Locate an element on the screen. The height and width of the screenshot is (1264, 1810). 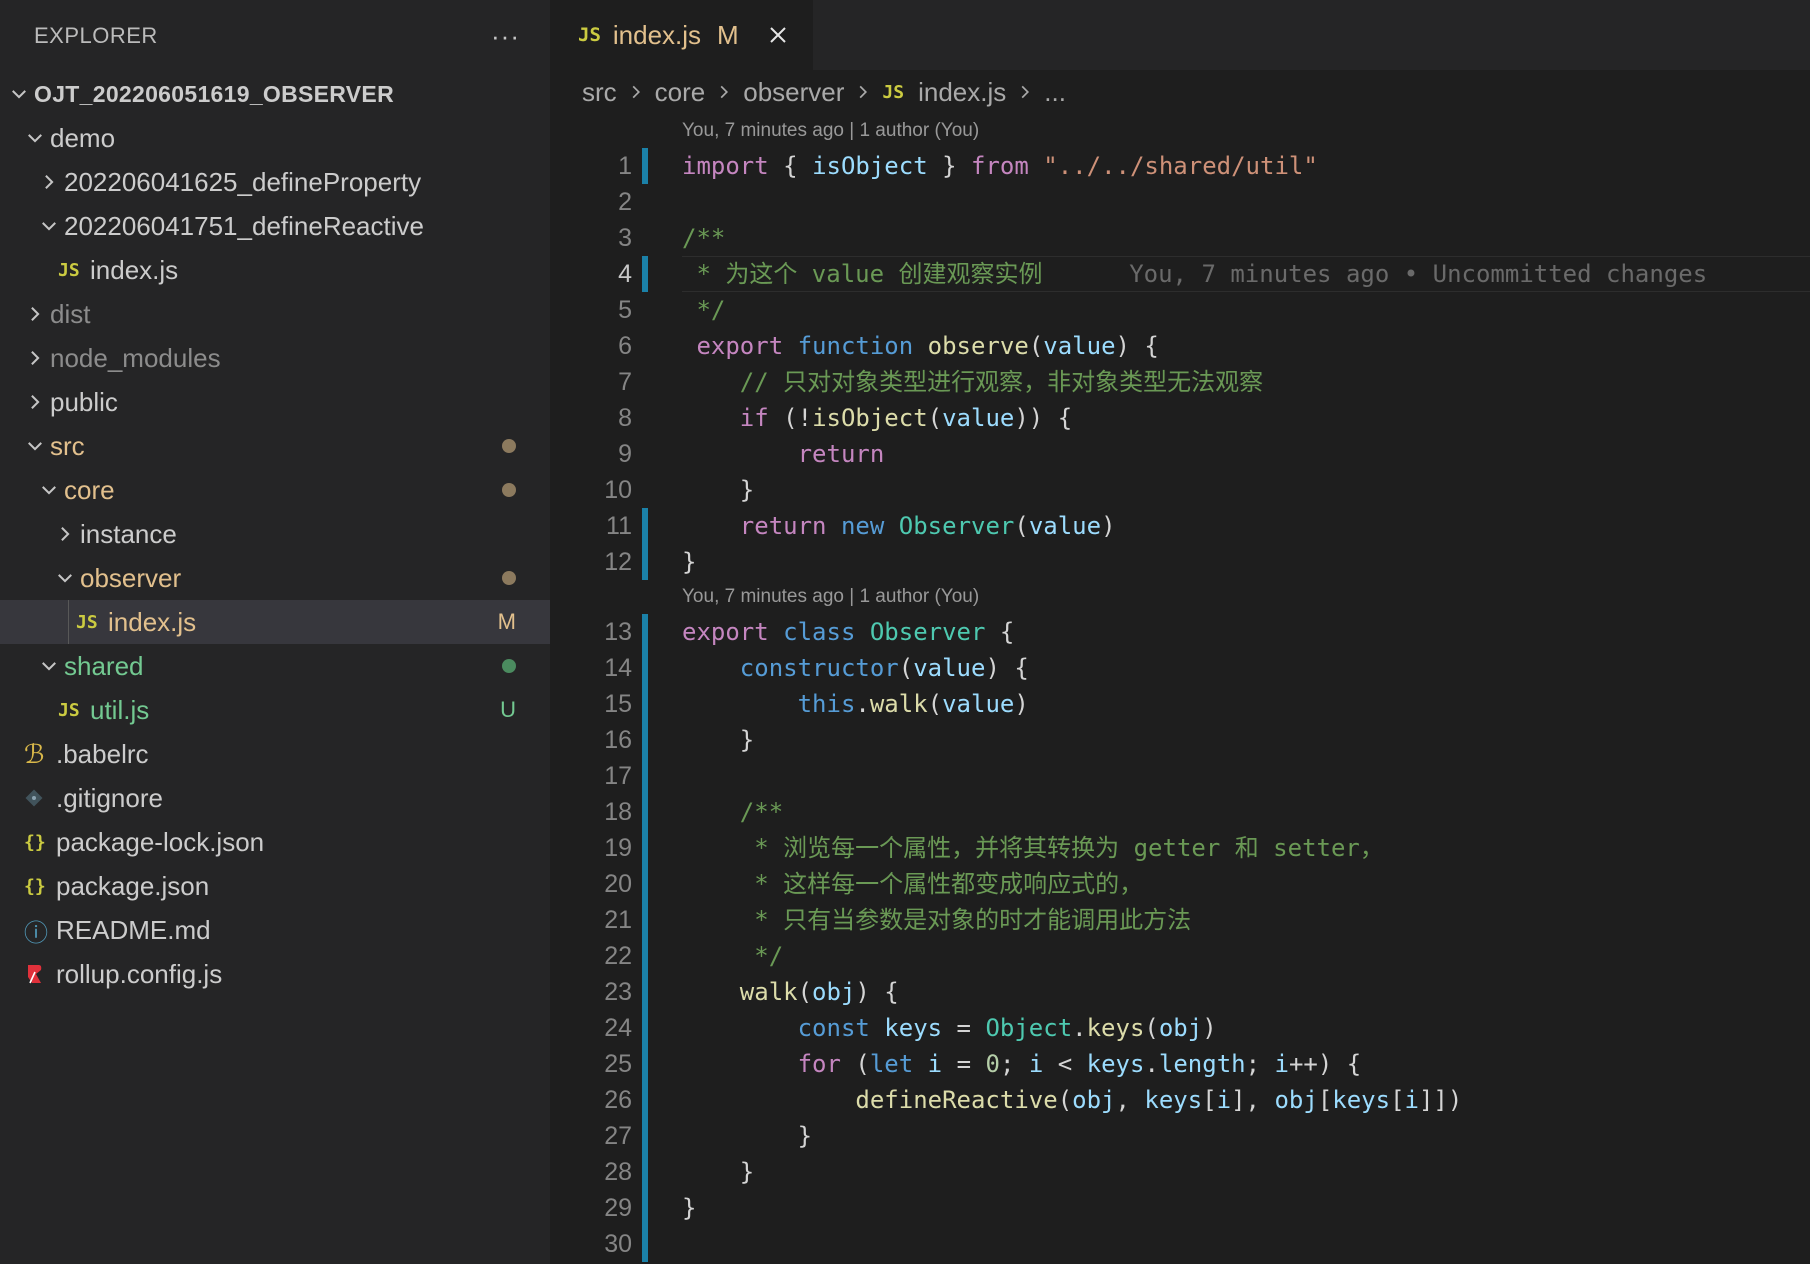
git-status-badge: U is located at coordinates (508, 709).